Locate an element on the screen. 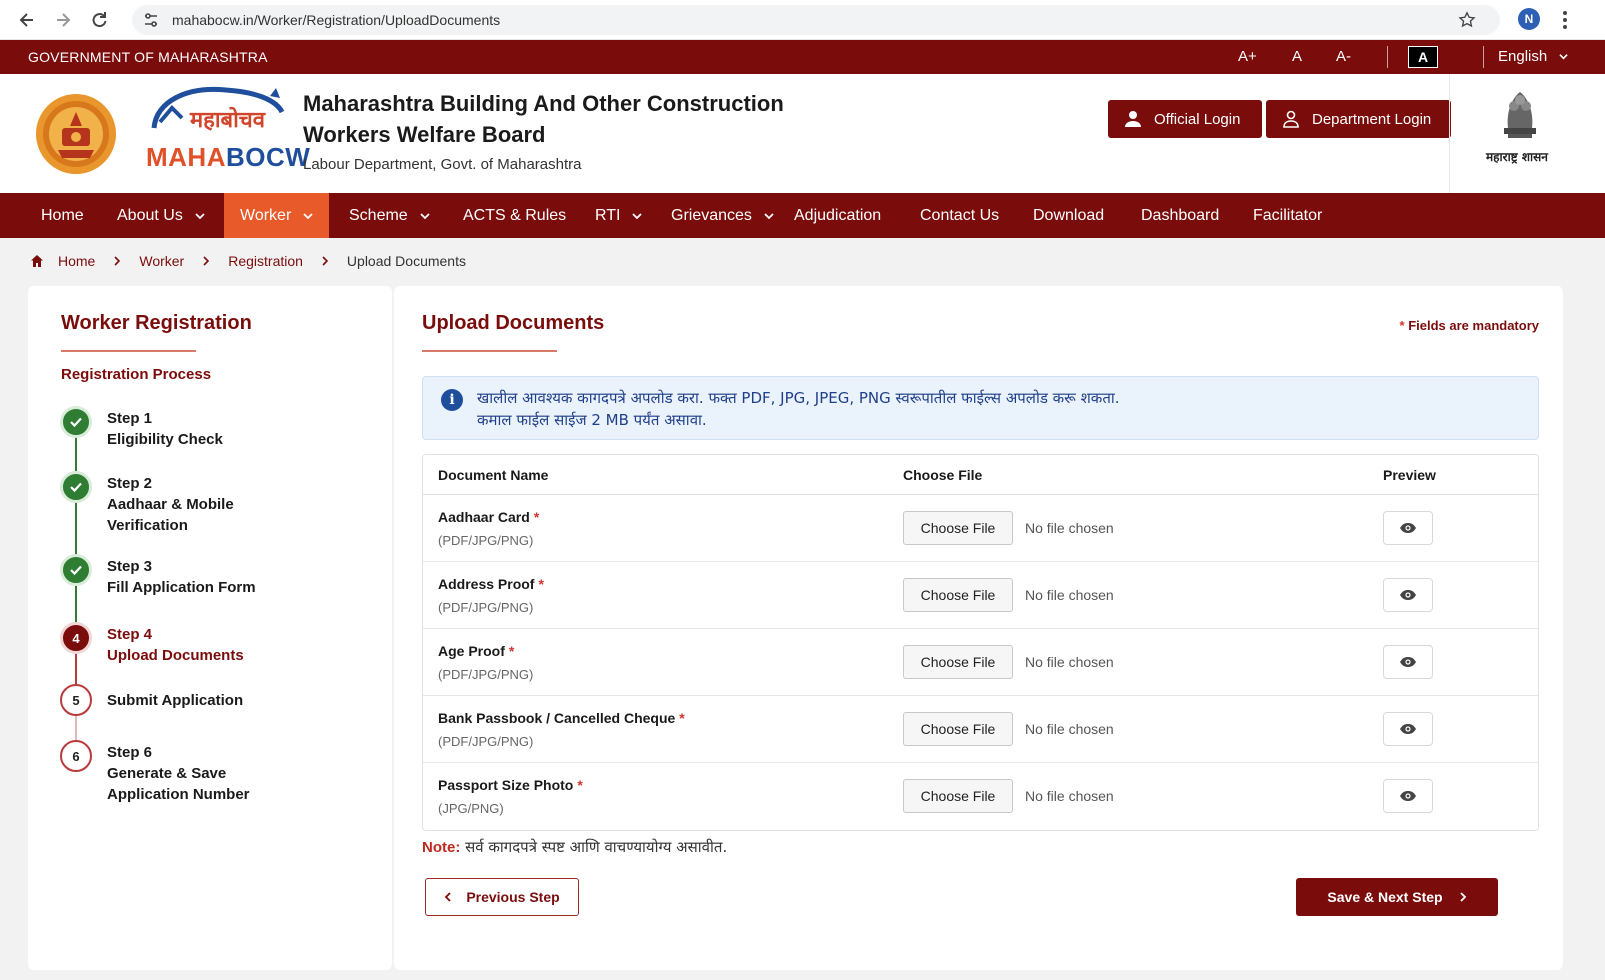 The image size is (1605, 980). nav-download: Download is located at coordinates (1068, 215).